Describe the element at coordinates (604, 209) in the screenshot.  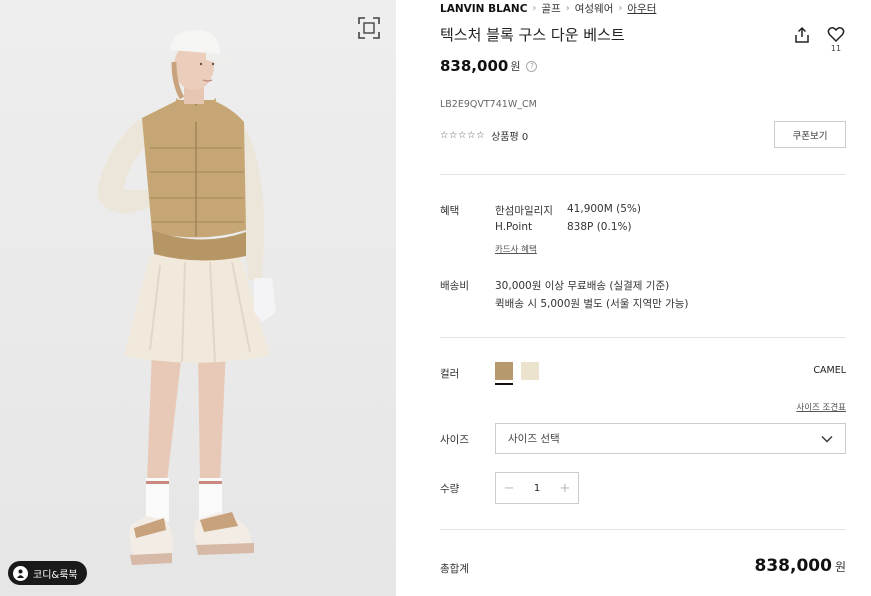
I see `mileage-value: 41,900M (5%)` at that location.